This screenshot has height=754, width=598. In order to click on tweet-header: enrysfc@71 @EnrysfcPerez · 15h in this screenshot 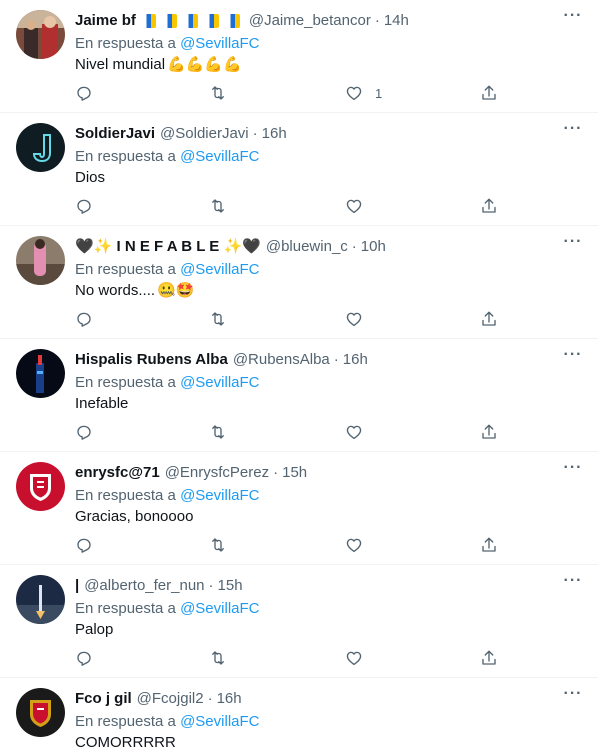, I will do `click(328, 473)`.